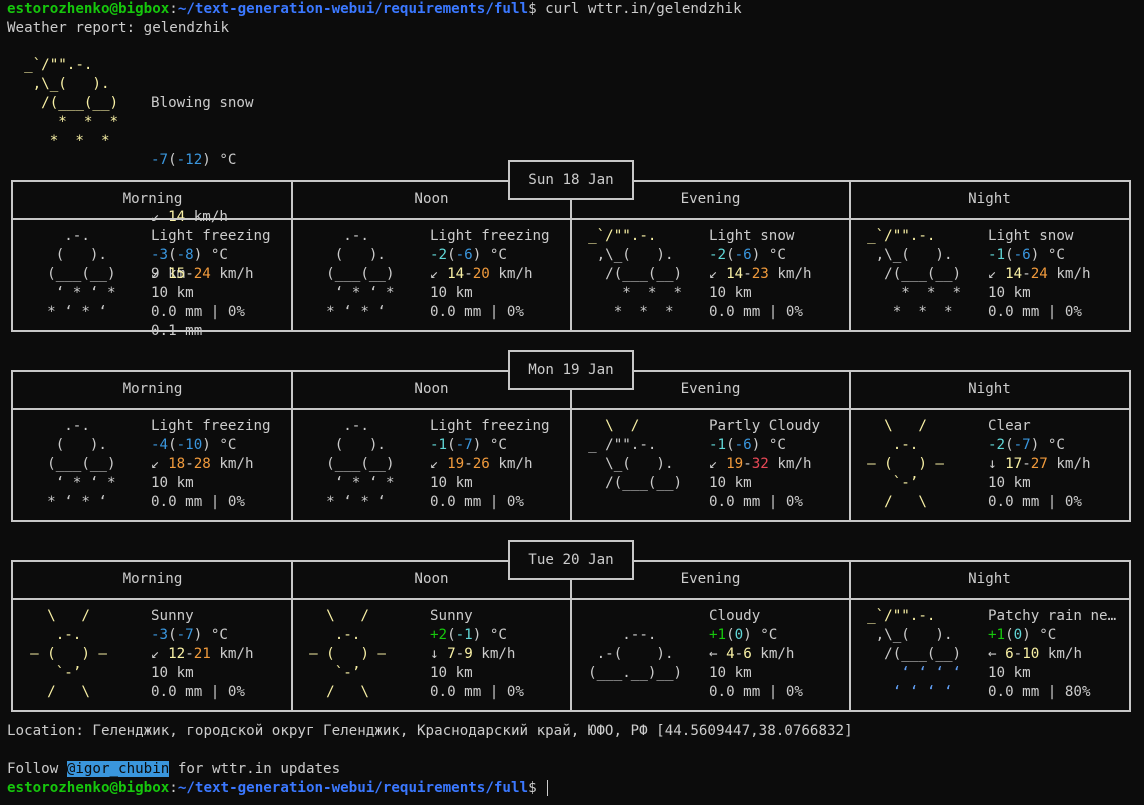  What do you see at coordinates (906, 464) in the screenshot?
I see `clear-night-icon: \ / .-. ‒ ( ) ‒ `-’ / \` at bounding box center [906, 464].